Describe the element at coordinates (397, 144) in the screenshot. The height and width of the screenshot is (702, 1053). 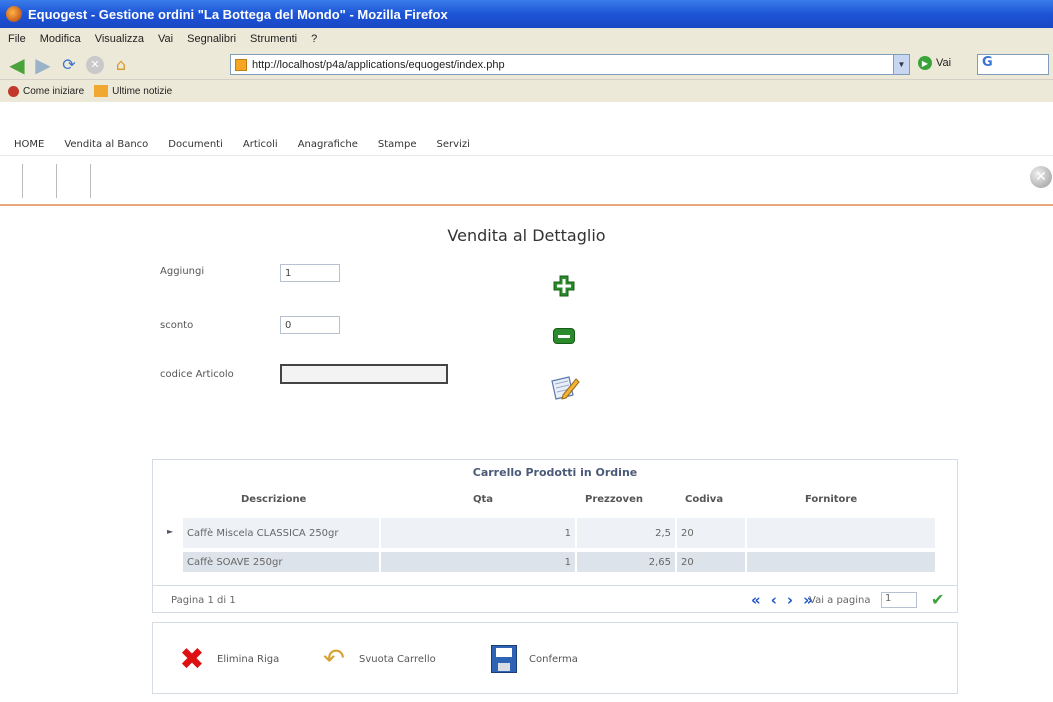
I see `app-menu-stampe: Stampe` at that location.